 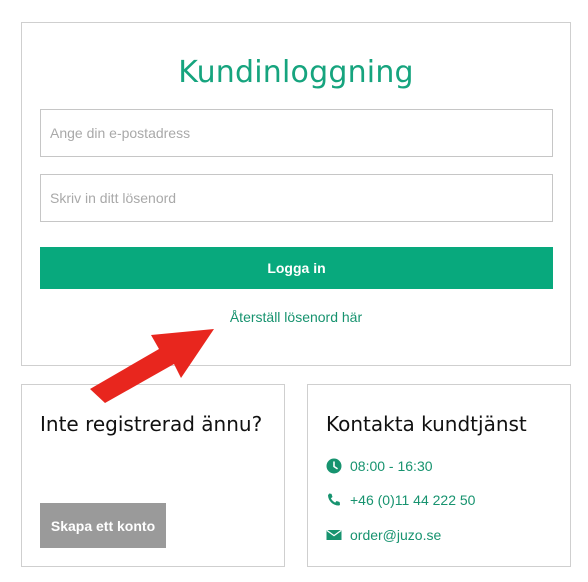 I want to click on contact-phone: +46 (0)11 44 222 50, so click(x=400, y=500).